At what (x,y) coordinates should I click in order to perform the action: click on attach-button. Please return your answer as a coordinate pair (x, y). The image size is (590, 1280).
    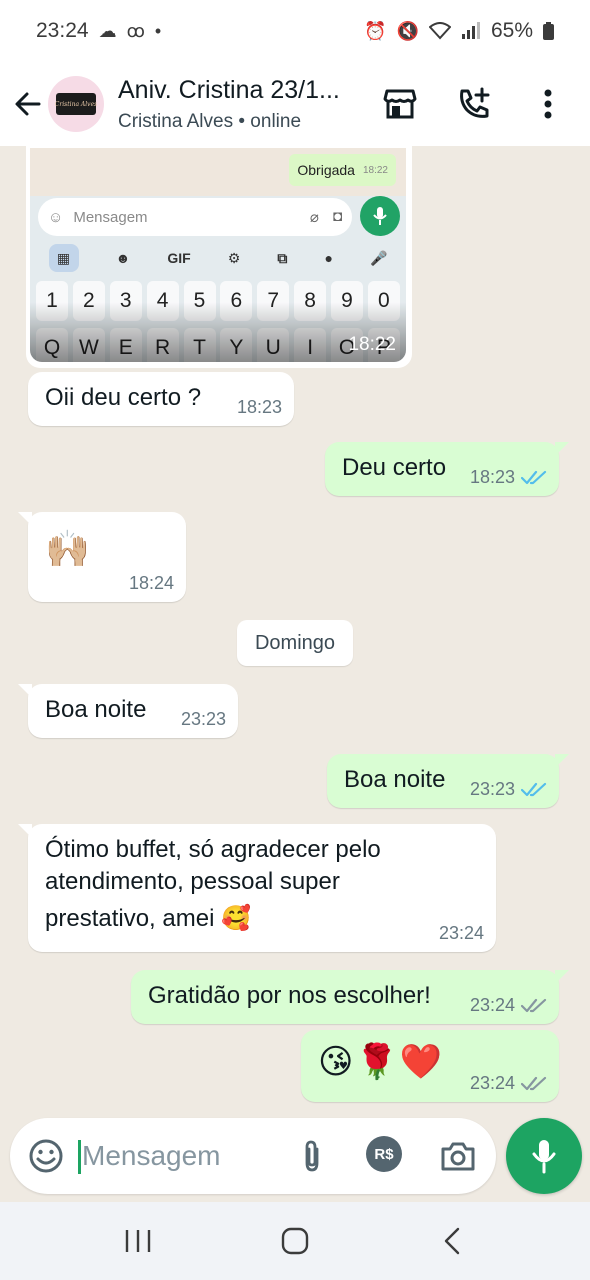
    Looking at the image, I should click on (312, 1156).